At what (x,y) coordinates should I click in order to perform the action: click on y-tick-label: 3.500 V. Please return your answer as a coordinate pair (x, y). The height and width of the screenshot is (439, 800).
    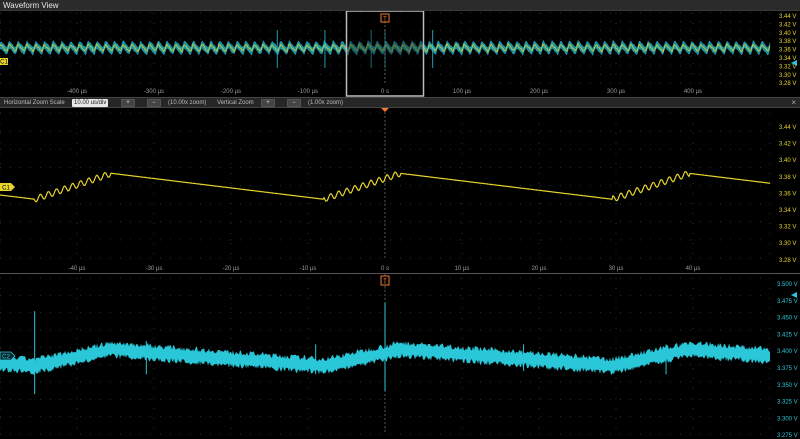
    Looking at the image, I should click on (787, 285).